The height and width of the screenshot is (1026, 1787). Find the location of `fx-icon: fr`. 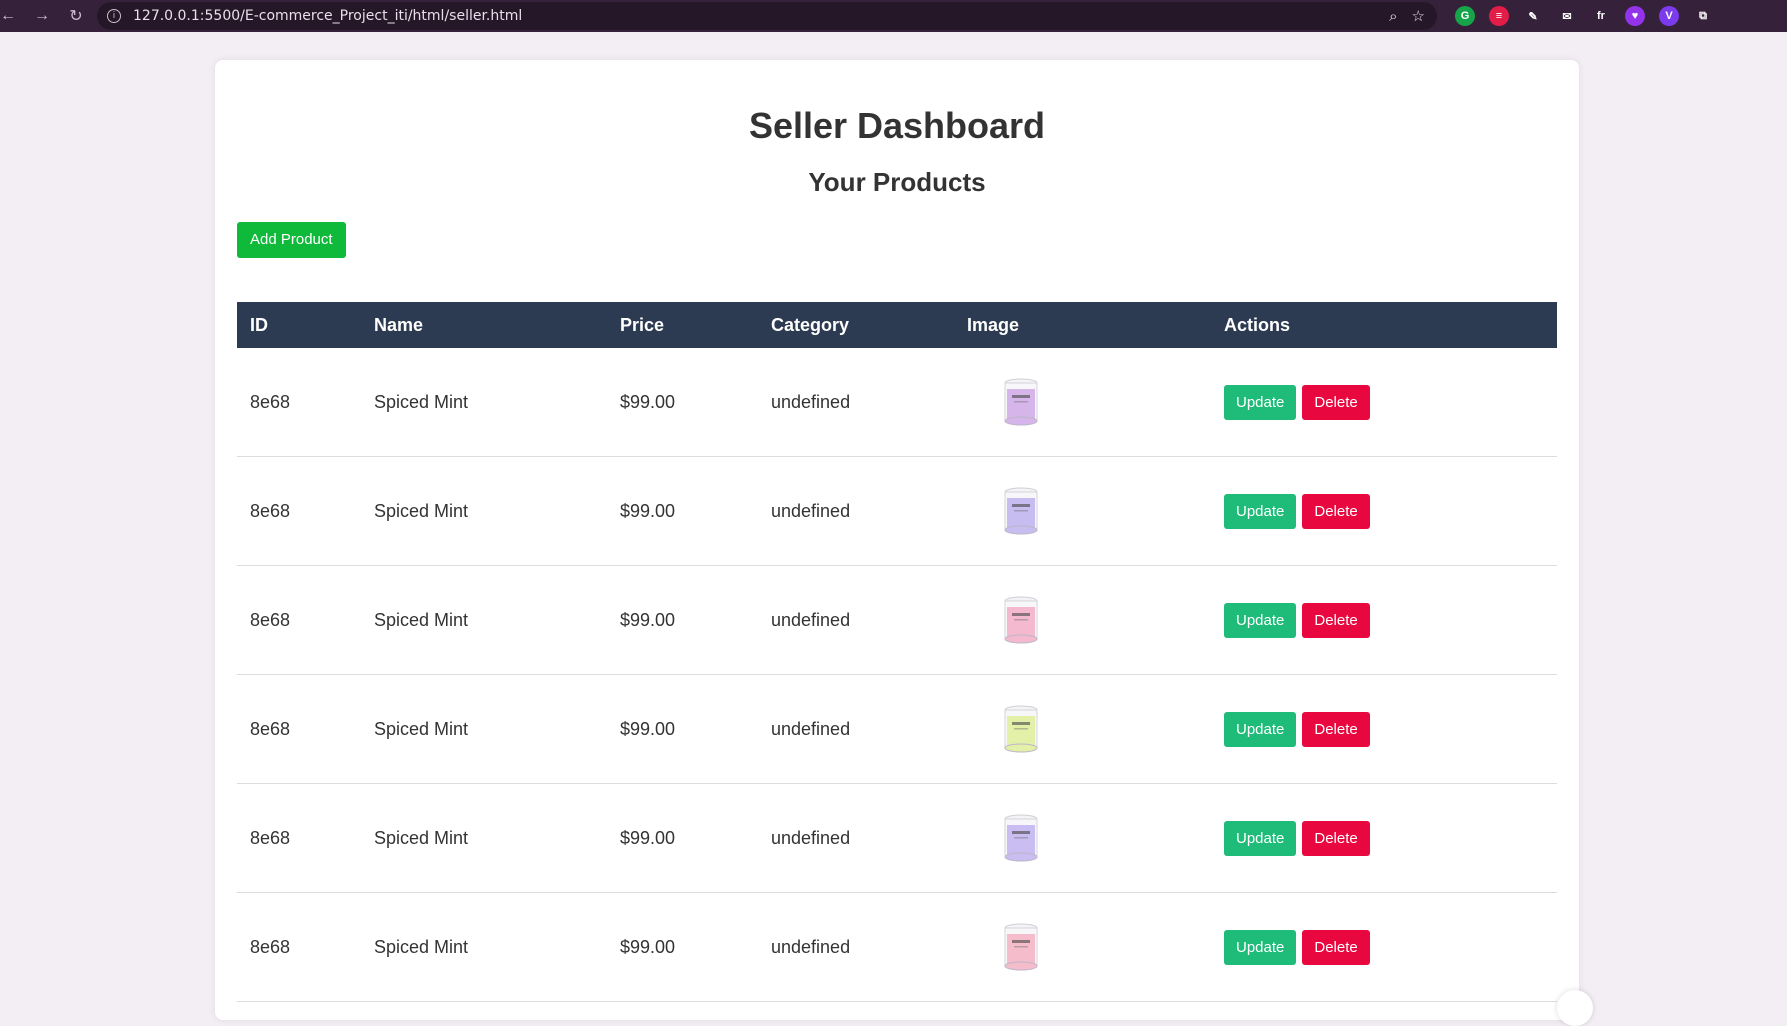

fx-icon: fr is located at coordinates (1601, 16).